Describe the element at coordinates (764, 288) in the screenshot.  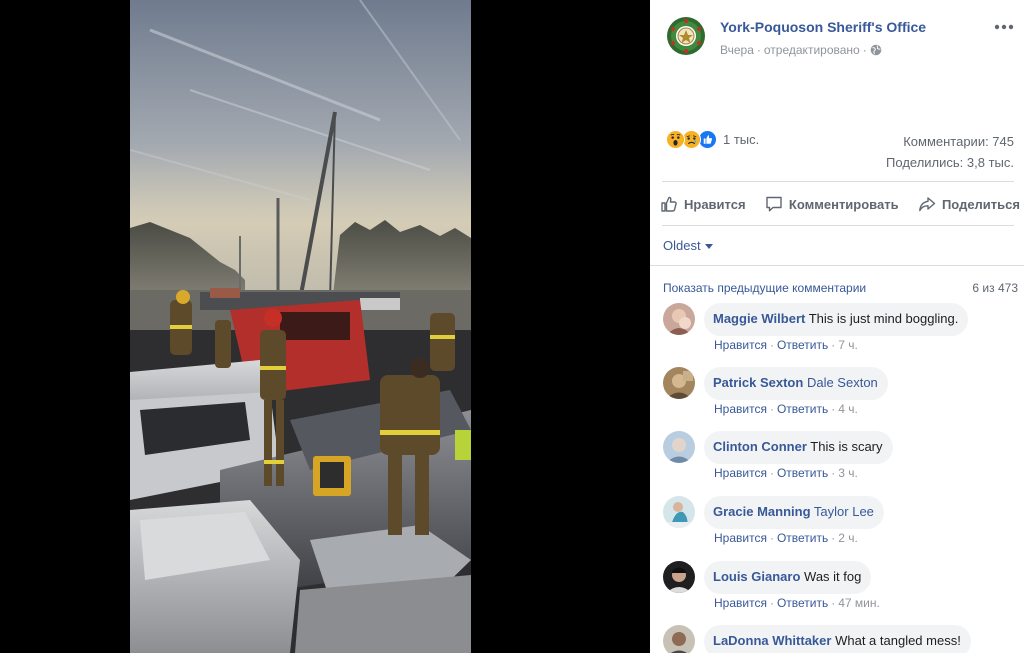
I see `view-previous-comments-link: Показать предыдущие комментарии` at that location.